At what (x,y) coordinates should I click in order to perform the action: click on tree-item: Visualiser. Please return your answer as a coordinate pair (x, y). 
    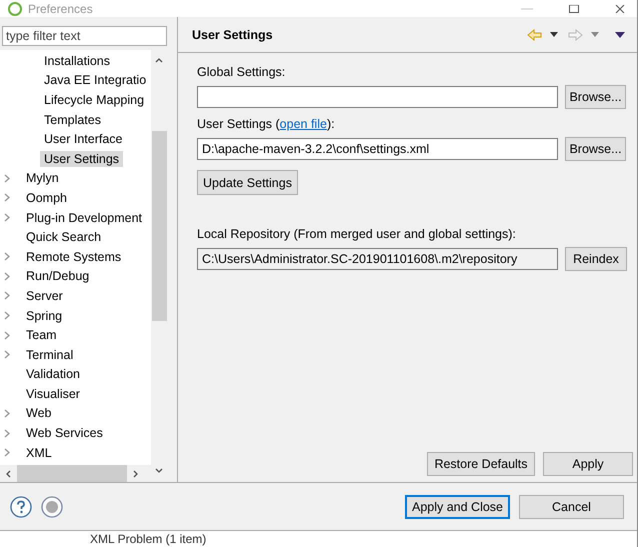
    Looking at the image, I should click on (53, 394).